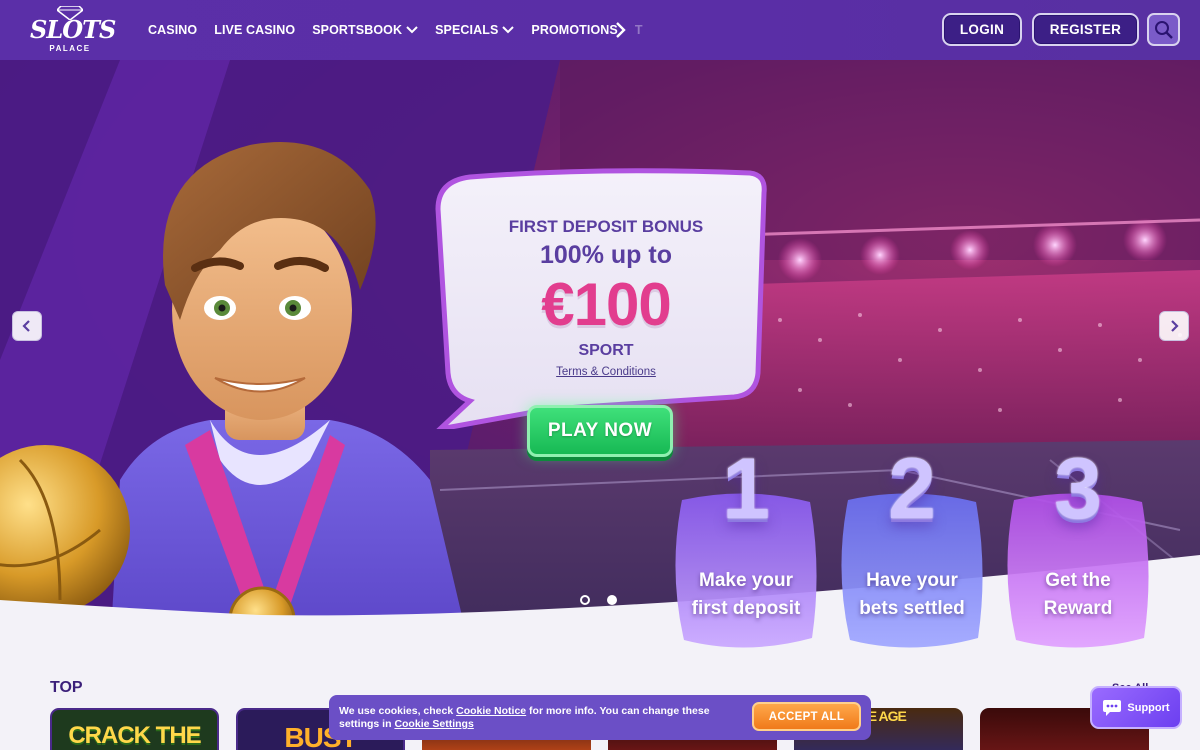  I want to click on chat-icon, so click(1112, 707).